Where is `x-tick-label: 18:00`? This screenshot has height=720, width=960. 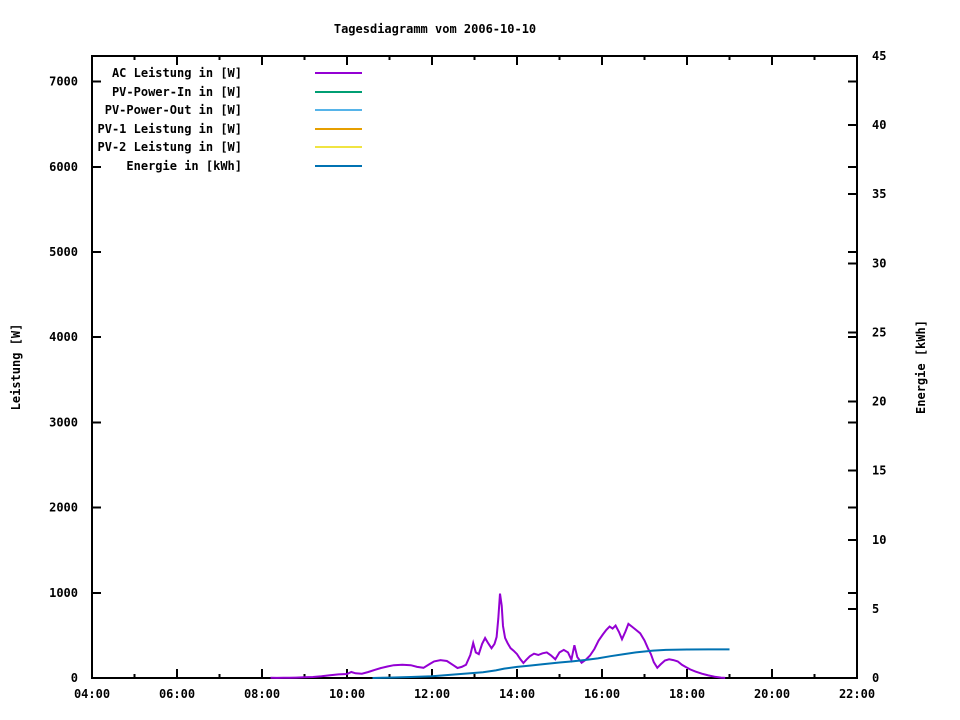 x-tick-label: 18:00 is located at coordinates (687, 694).